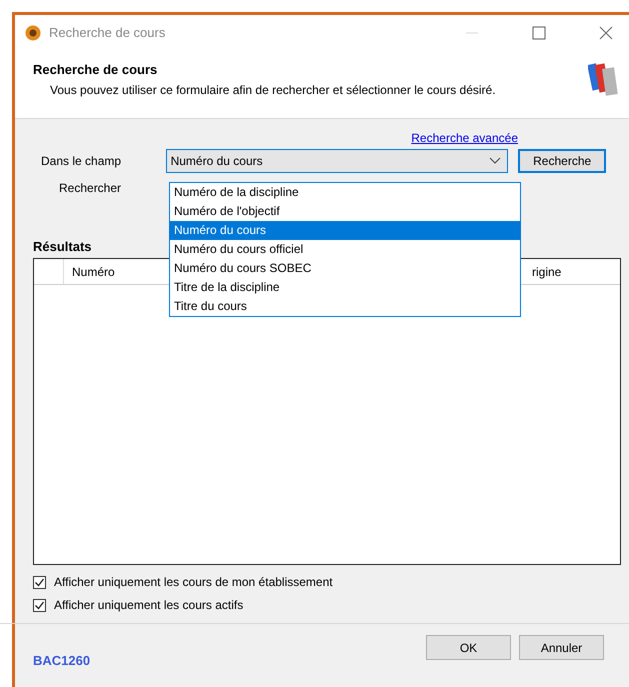  What do you see at coordinates (464, 138) in the screenshot?
I see `advanced-search-link: Recherche avancée` at bounding box center [464, 138].